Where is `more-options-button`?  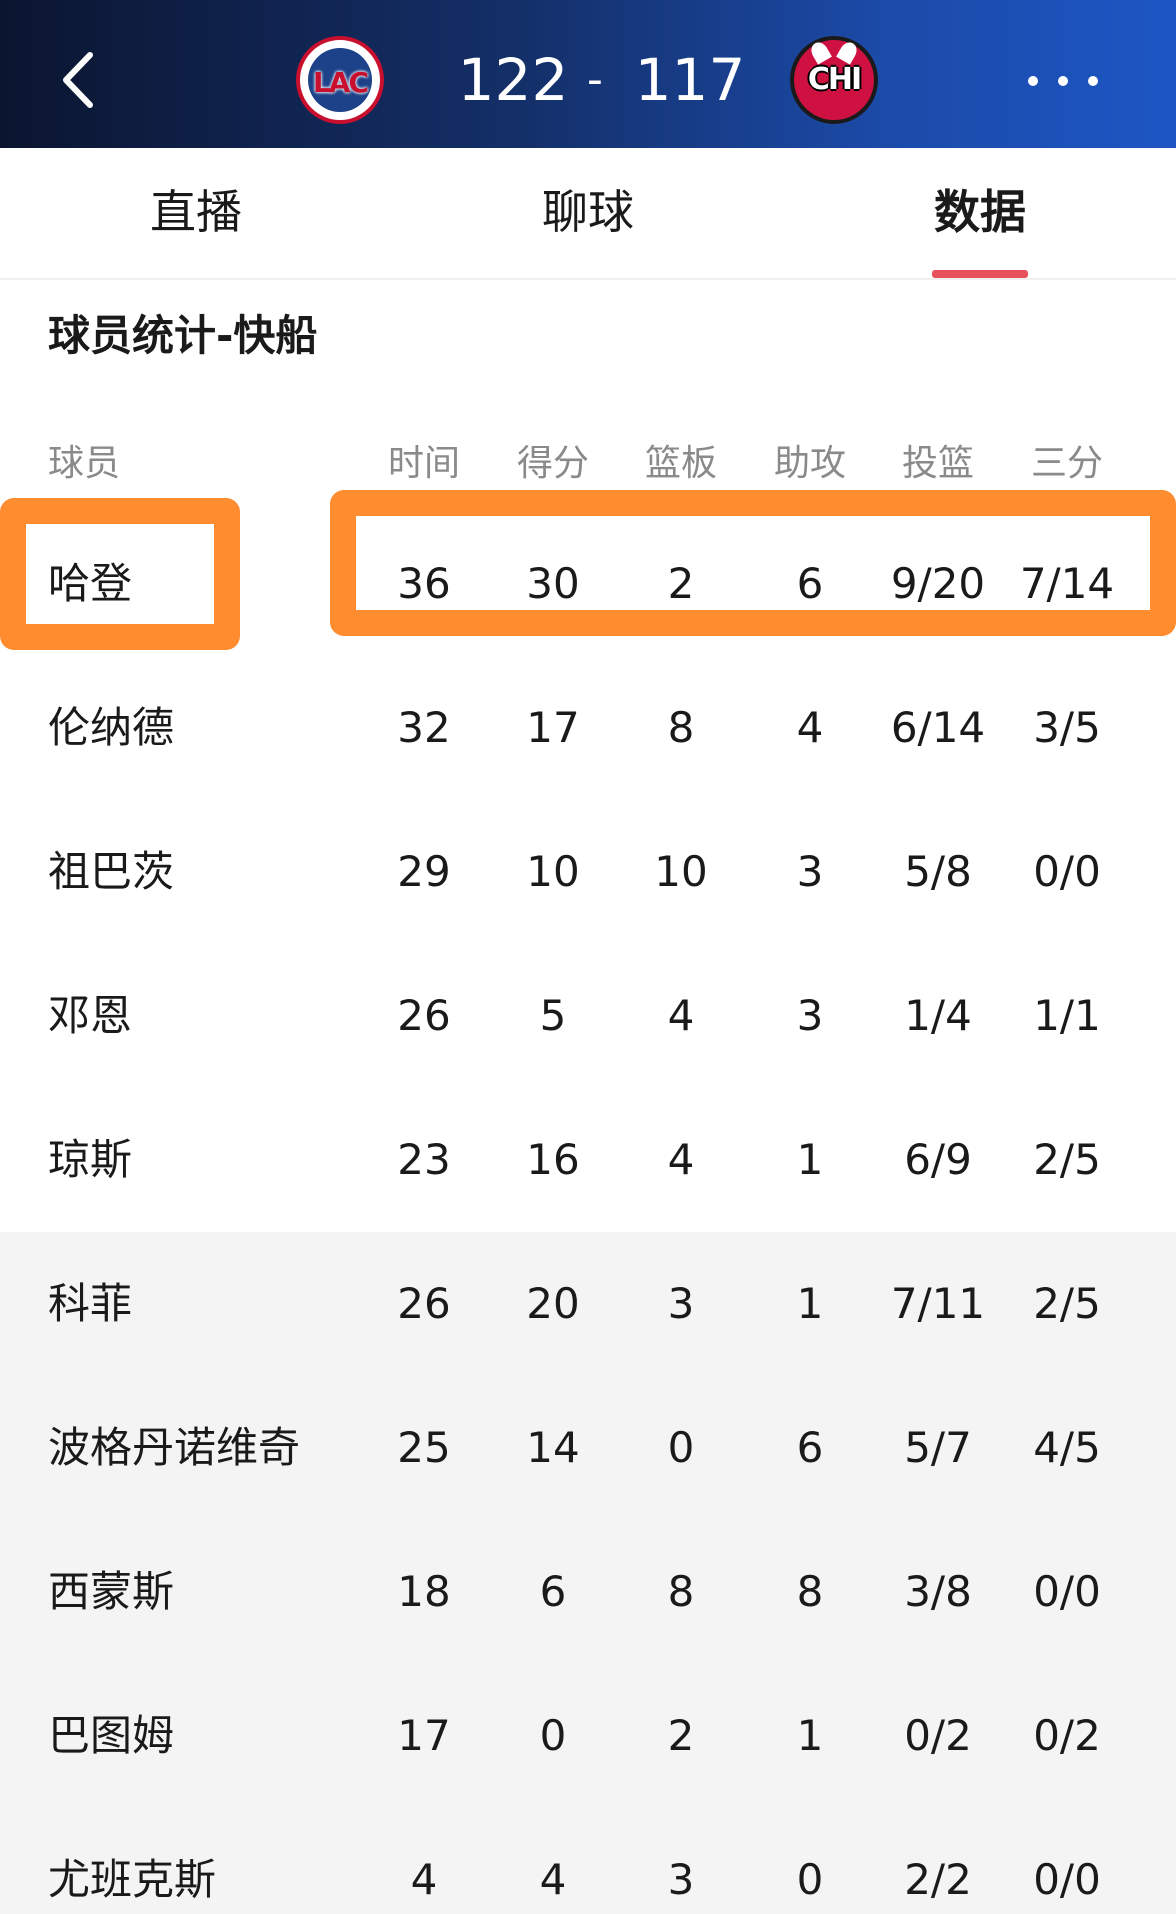
more-options-button is located at coordinates (1063, 81).